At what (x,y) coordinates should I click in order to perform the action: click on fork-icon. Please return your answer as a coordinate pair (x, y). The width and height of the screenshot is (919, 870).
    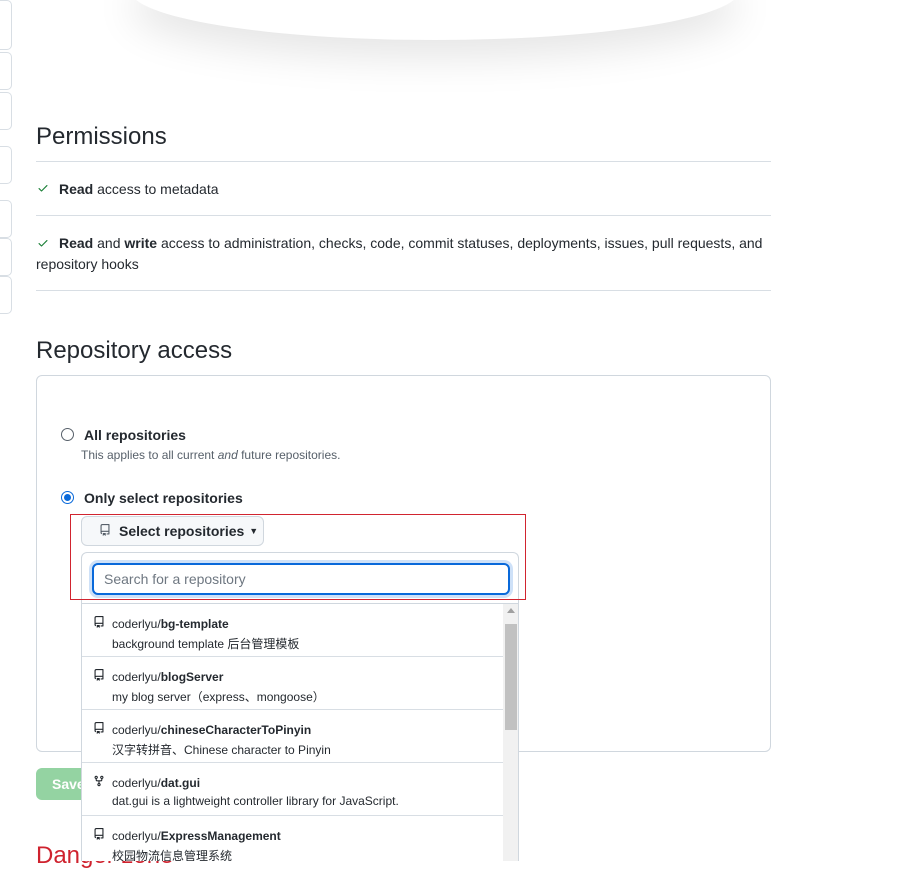
    Looking at the image, I should click on (99, 783).